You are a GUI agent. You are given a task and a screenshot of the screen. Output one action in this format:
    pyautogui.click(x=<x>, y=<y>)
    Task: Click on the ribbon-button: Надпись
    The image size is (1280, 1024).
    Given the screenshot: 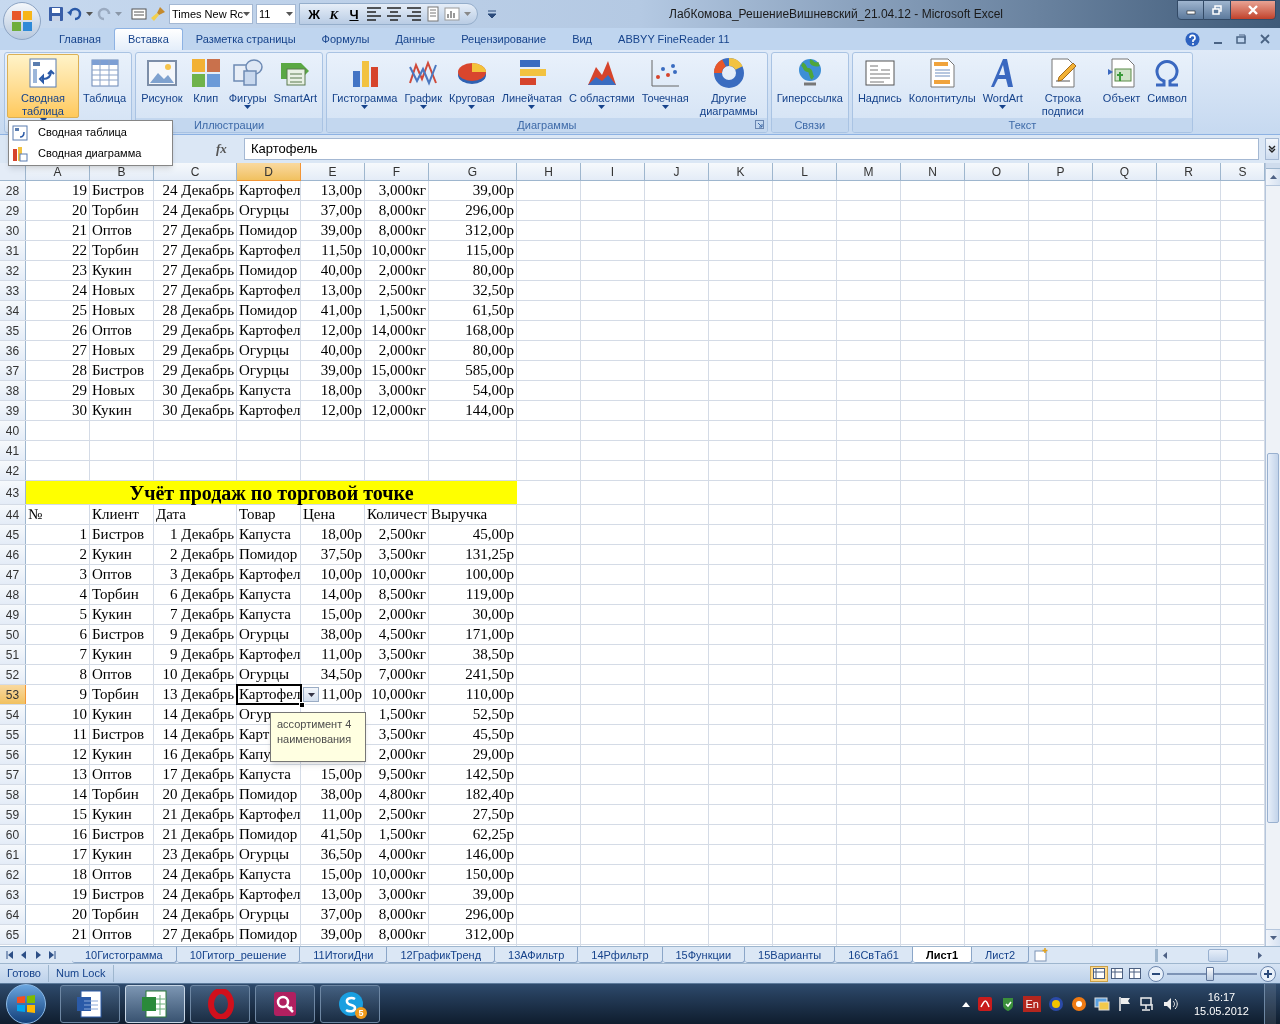 What is the action you would take?
    pyautogui.click(x=879, y=86)
    